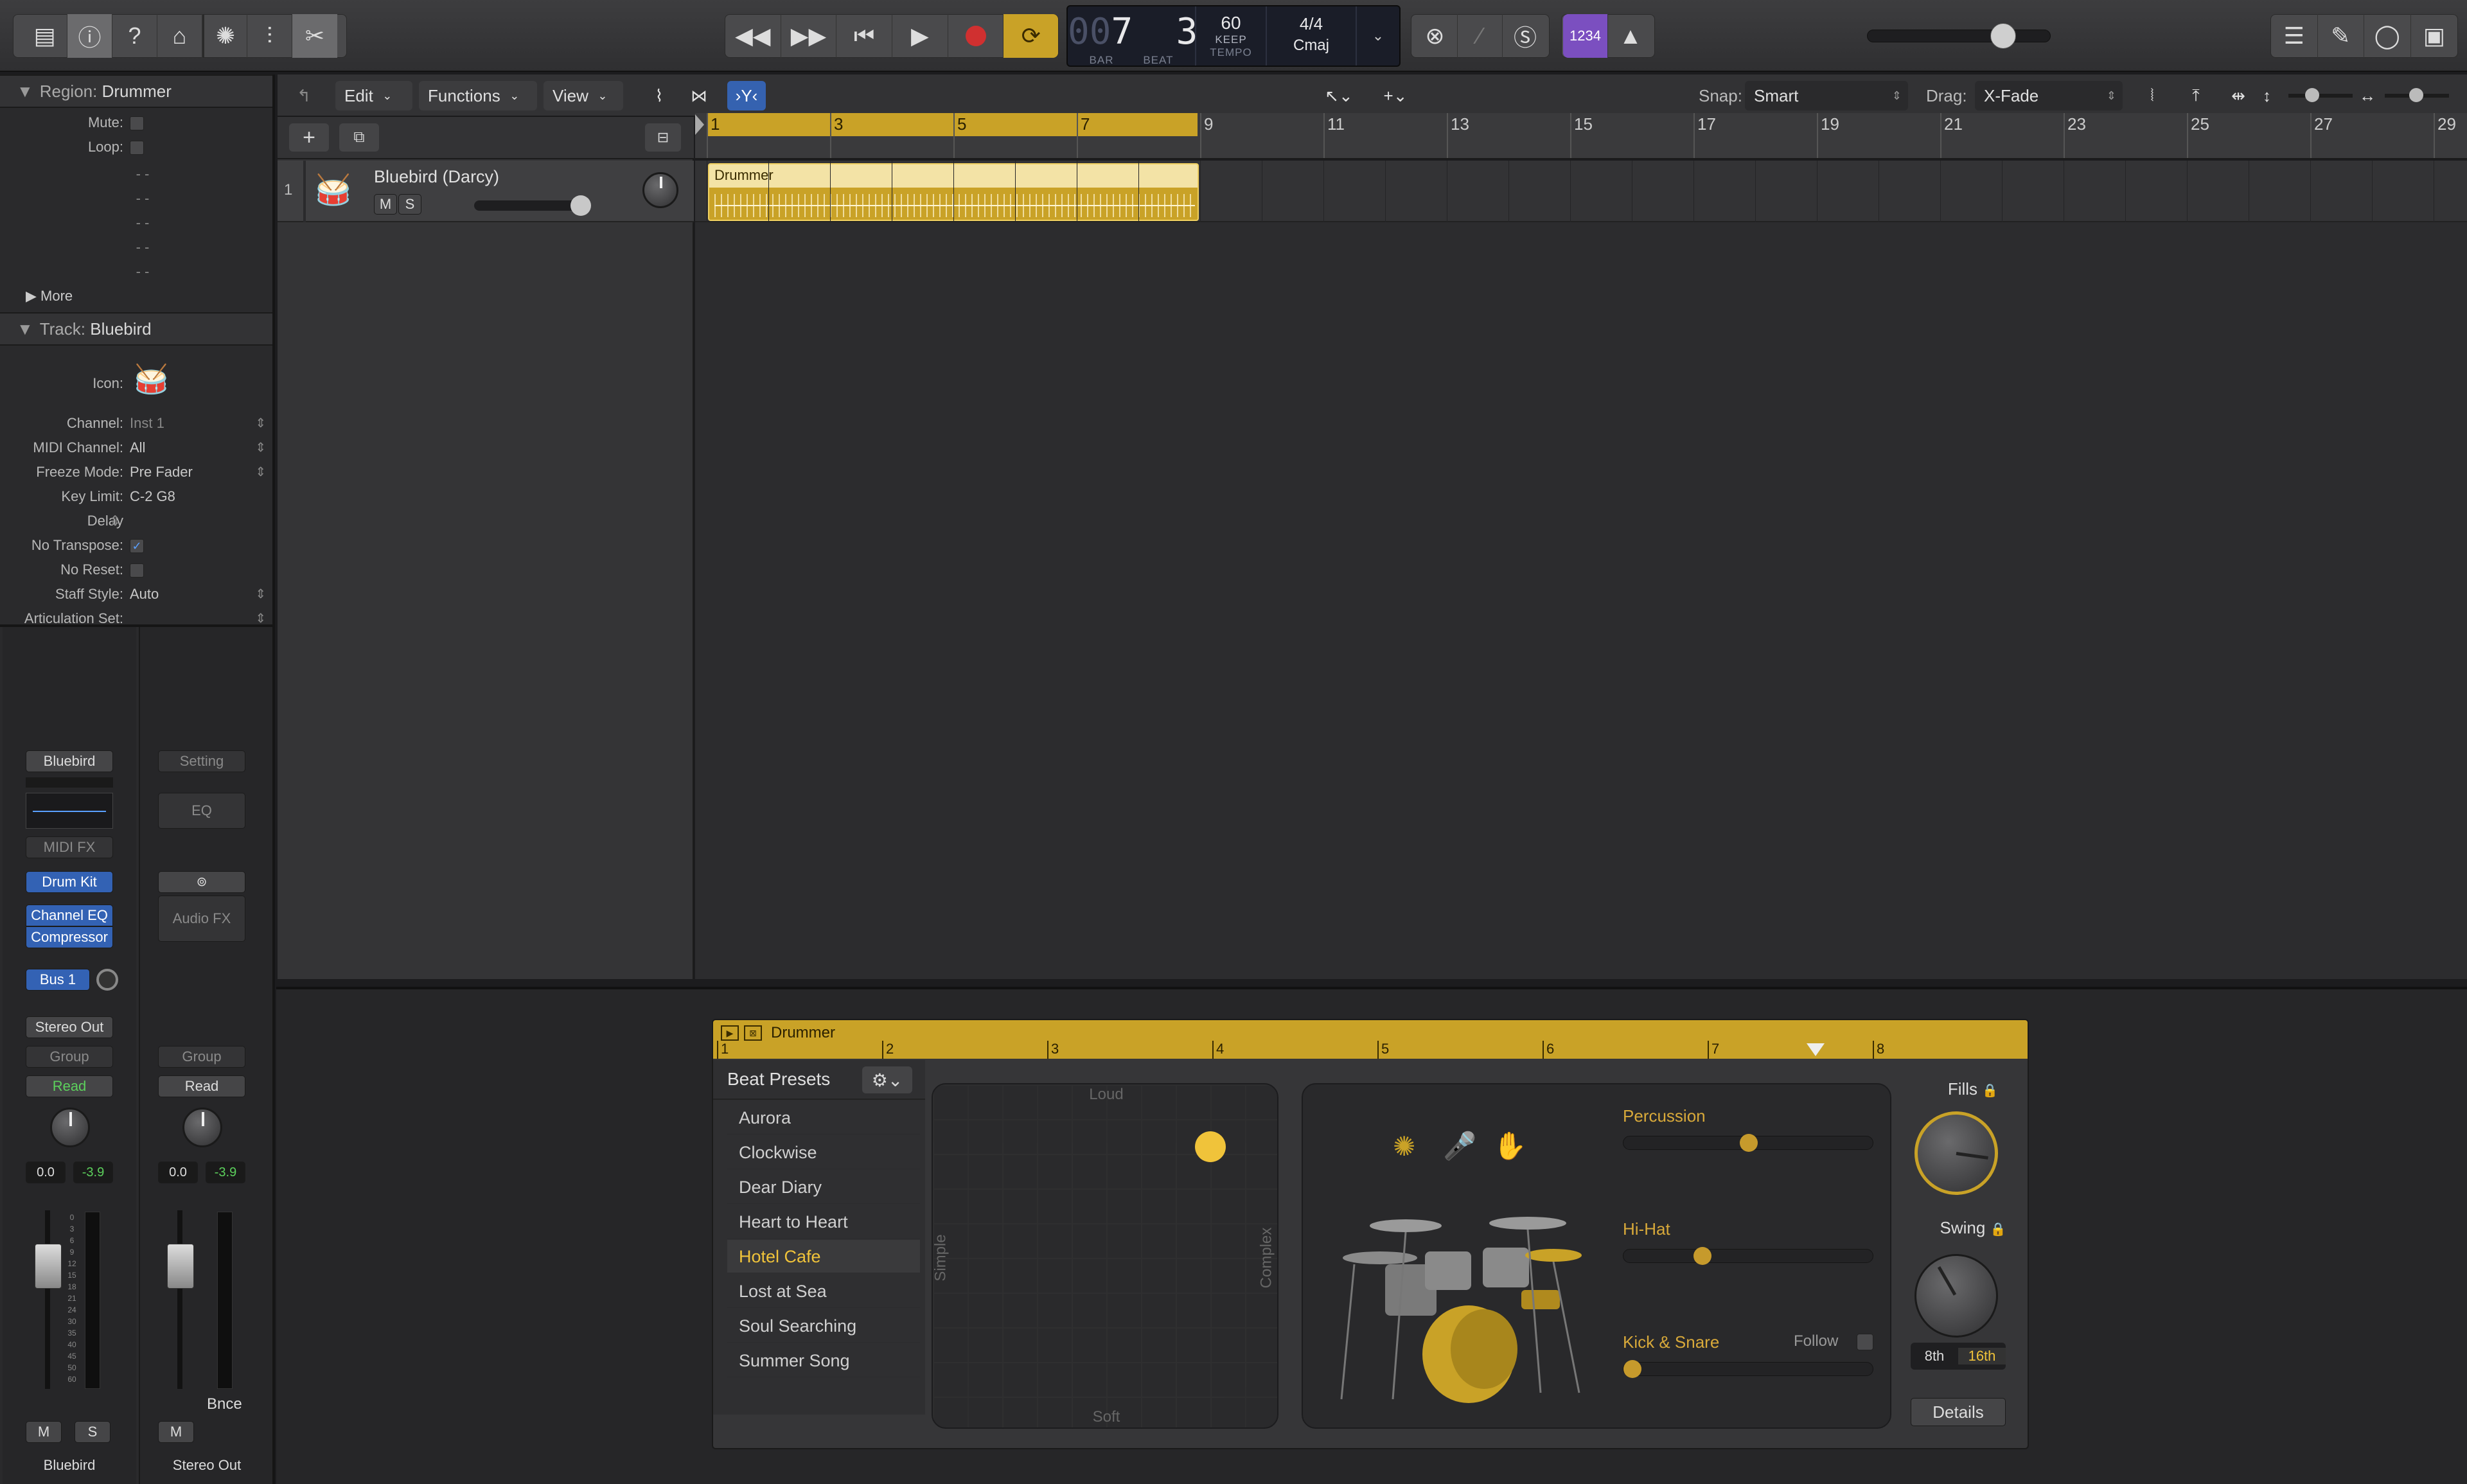 This screenshot has height=1484, width=2467. Describe the element at coordinates (1585, 36) in the screenshot. I see `count-in-button: 1234` at that location.